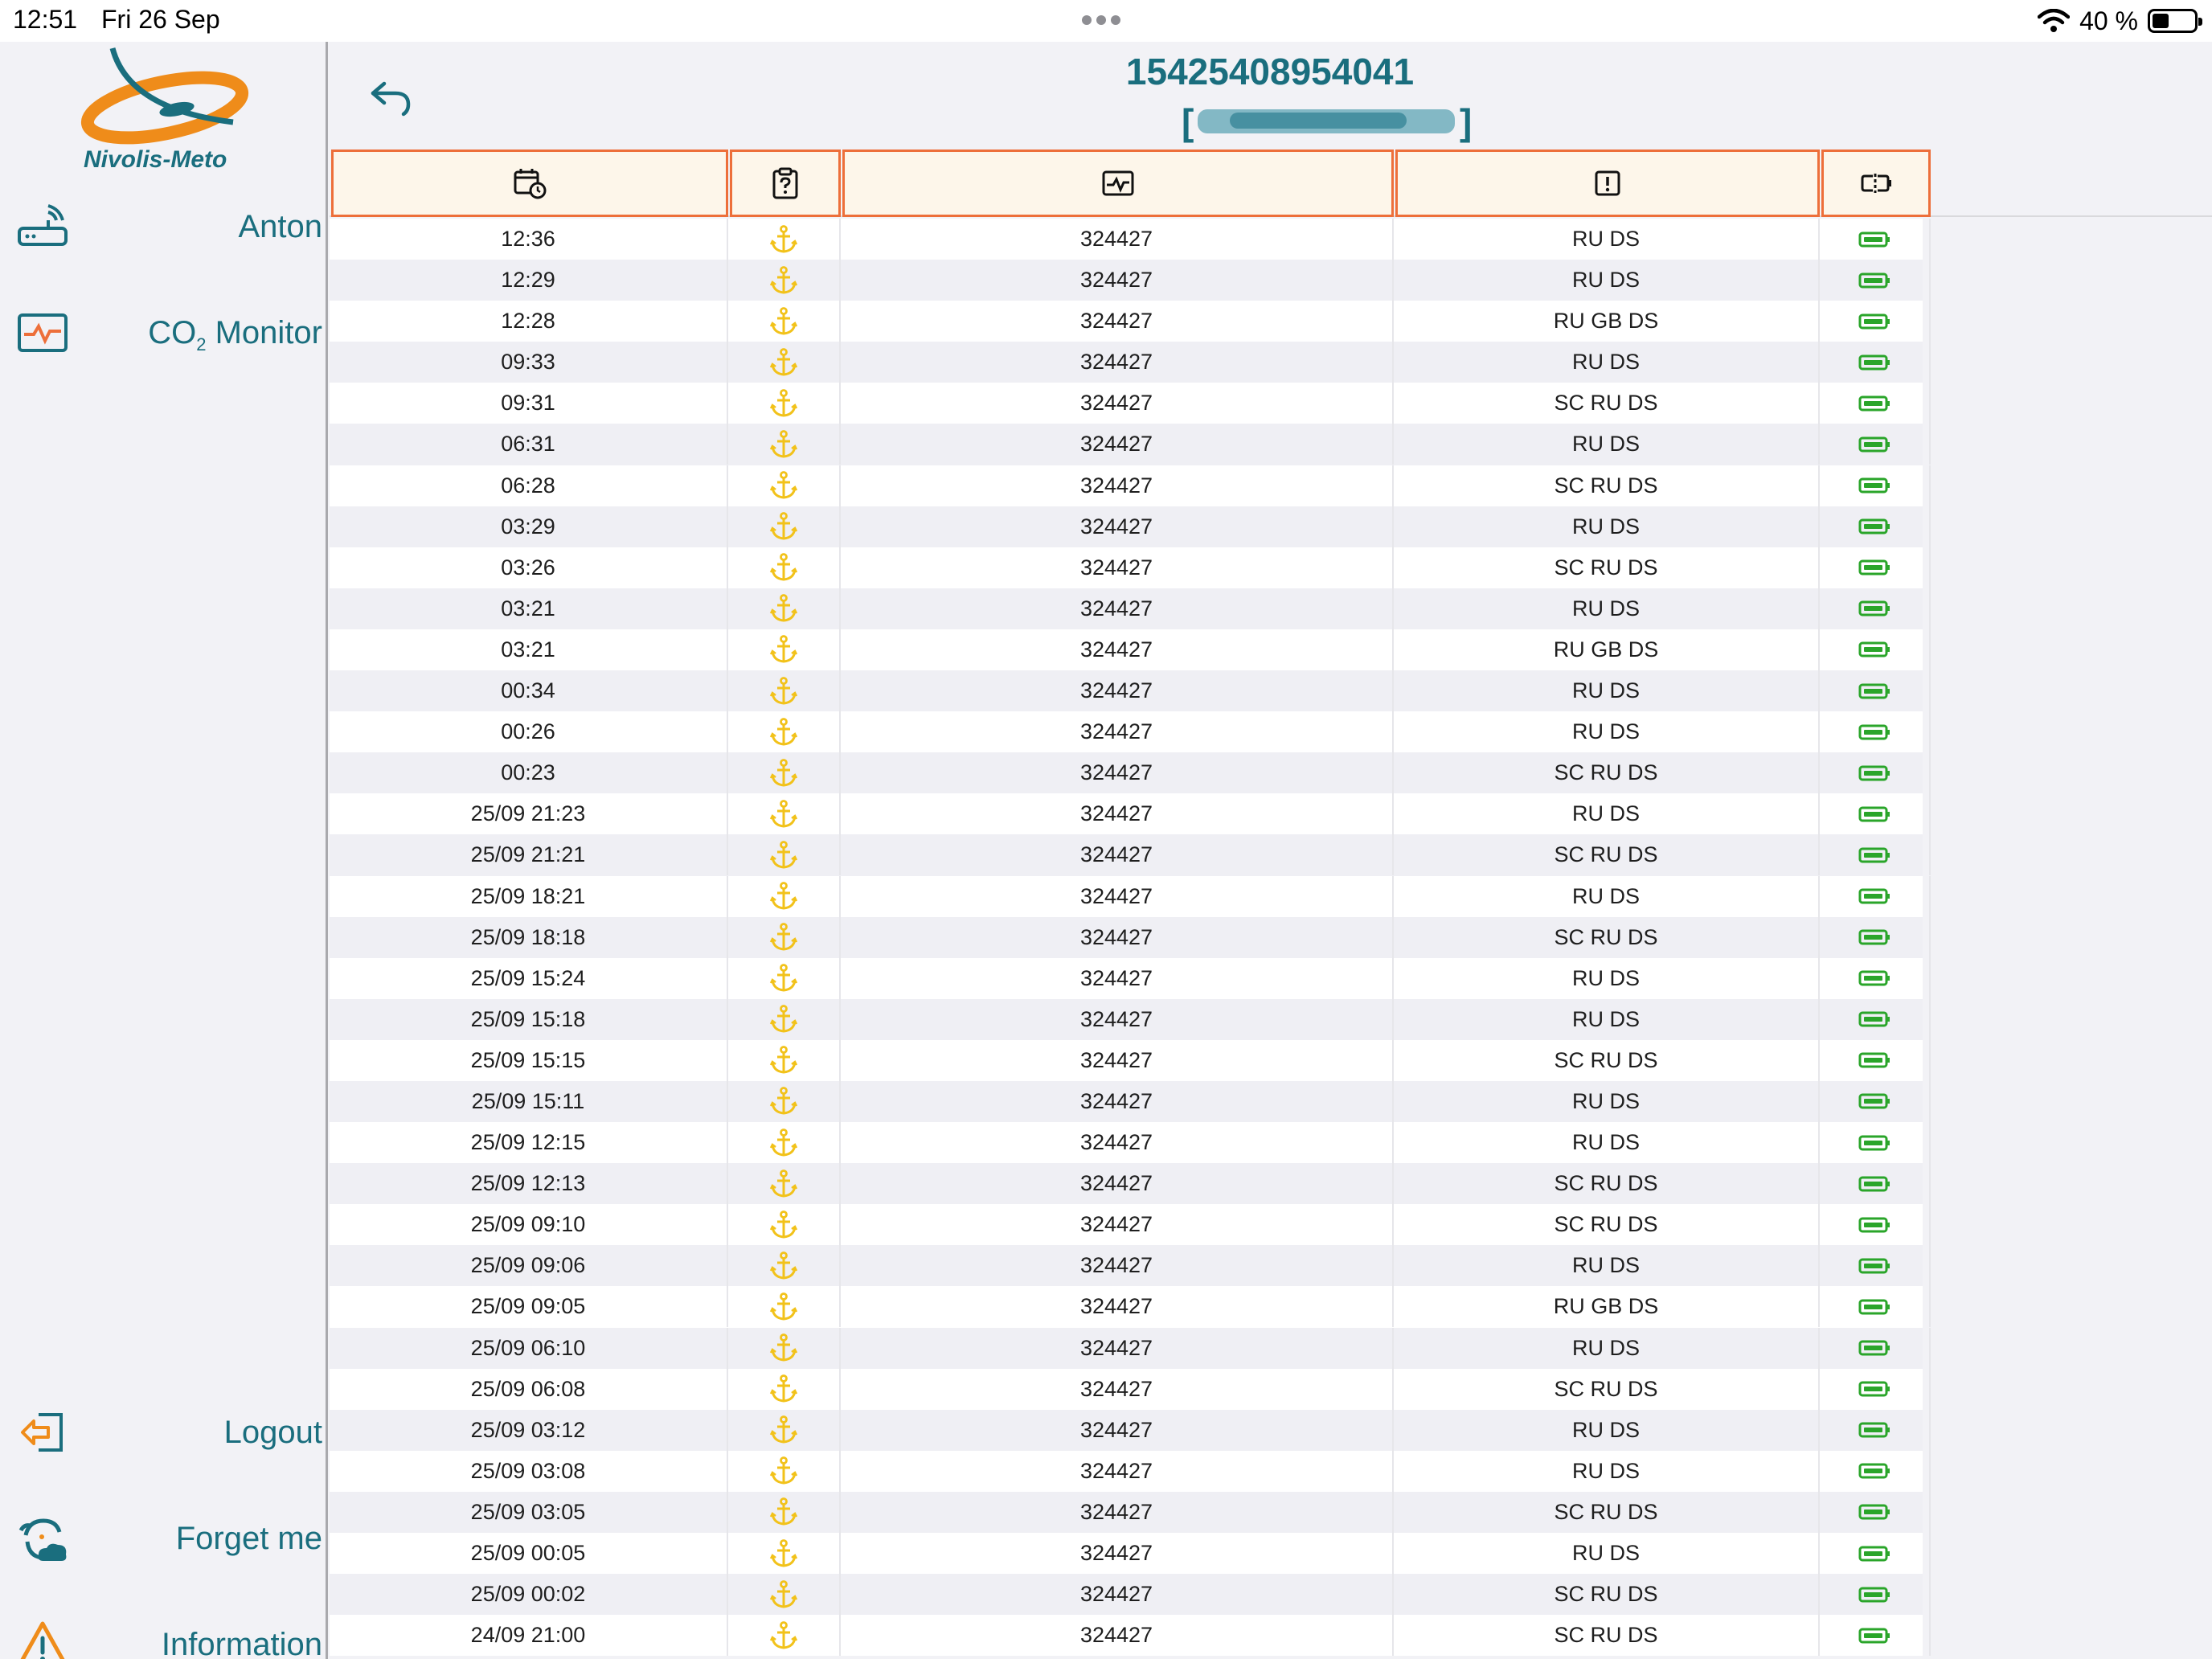  What do you see at coordinates (1130, 1266) in the screenshot?
I see `table-row: 25/09 09:06 324427 RU DS` at bounding box center [1130, 1266].